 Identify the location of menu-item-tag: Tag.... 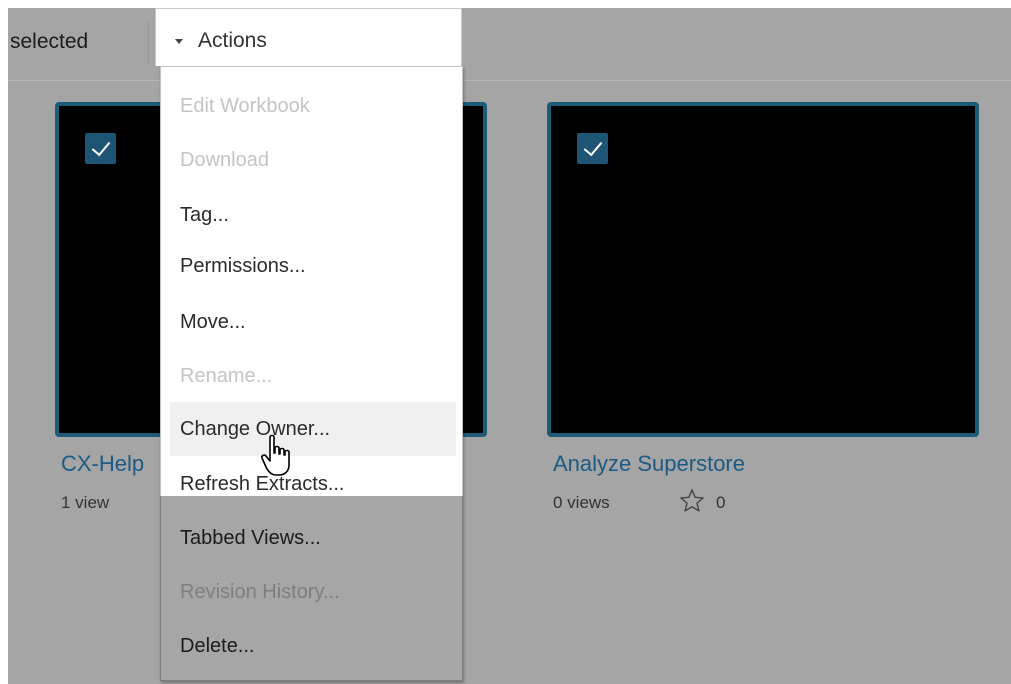
(313, 215).